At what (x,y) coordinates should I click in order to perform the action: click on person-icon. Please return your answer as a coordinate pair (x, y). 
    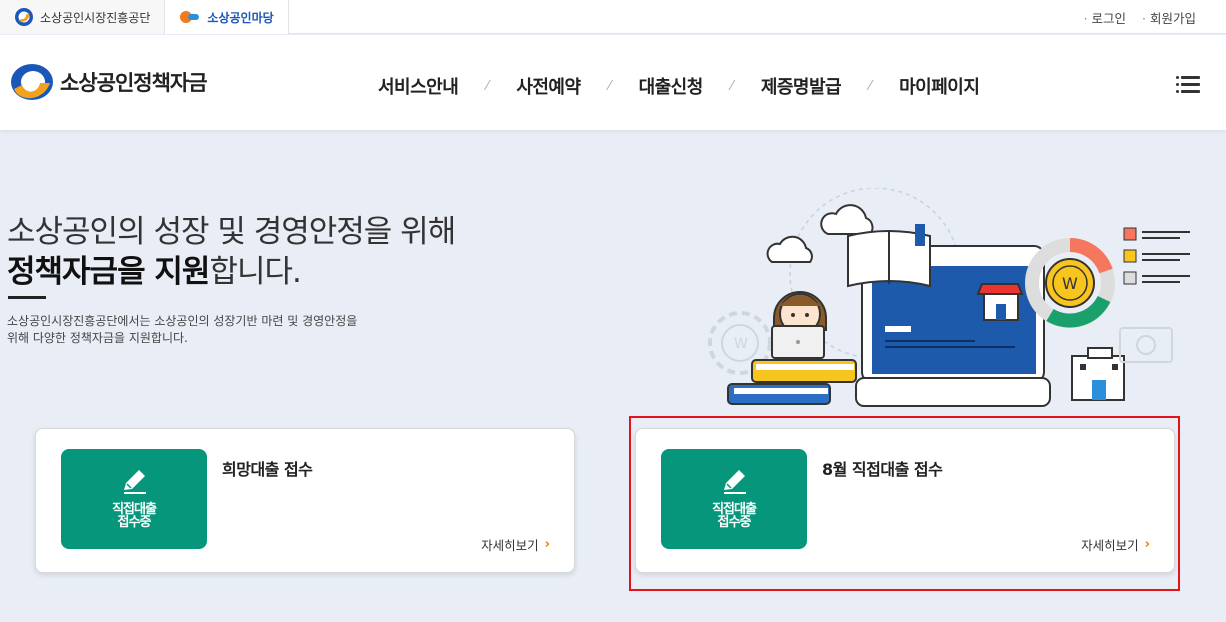
    Looking at the image, I should click on (799, 325).